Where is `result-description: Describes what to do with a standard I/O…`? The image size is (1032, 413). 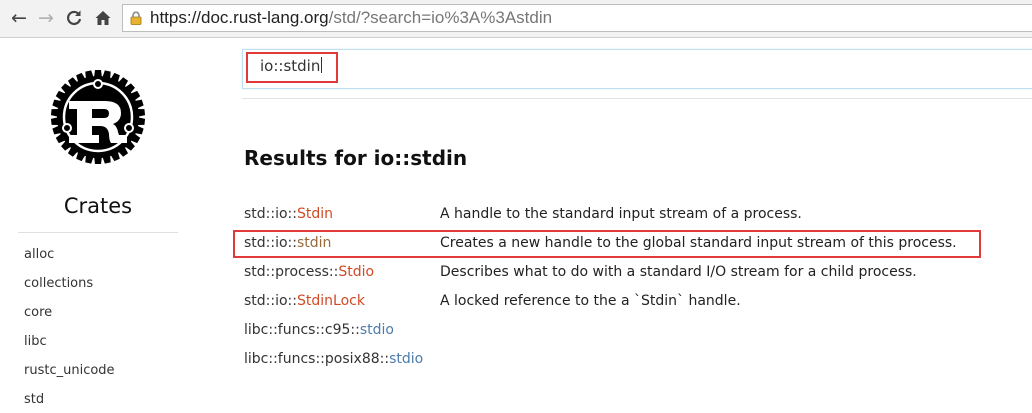
result-description: Describes what to do with a standard I/O… is located at coordinates (678, 272).